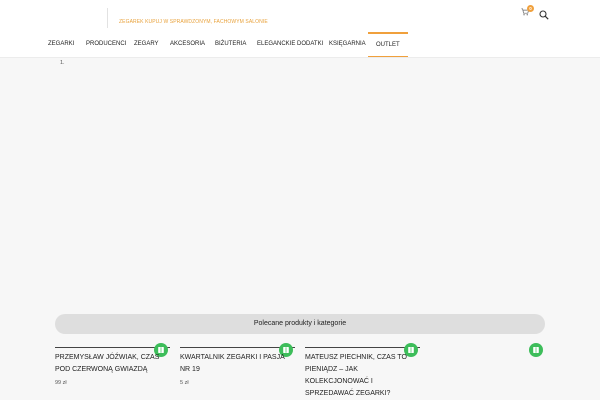 This screenshot has width=600, height=400. I want to click on search-button, so click(544, 13).